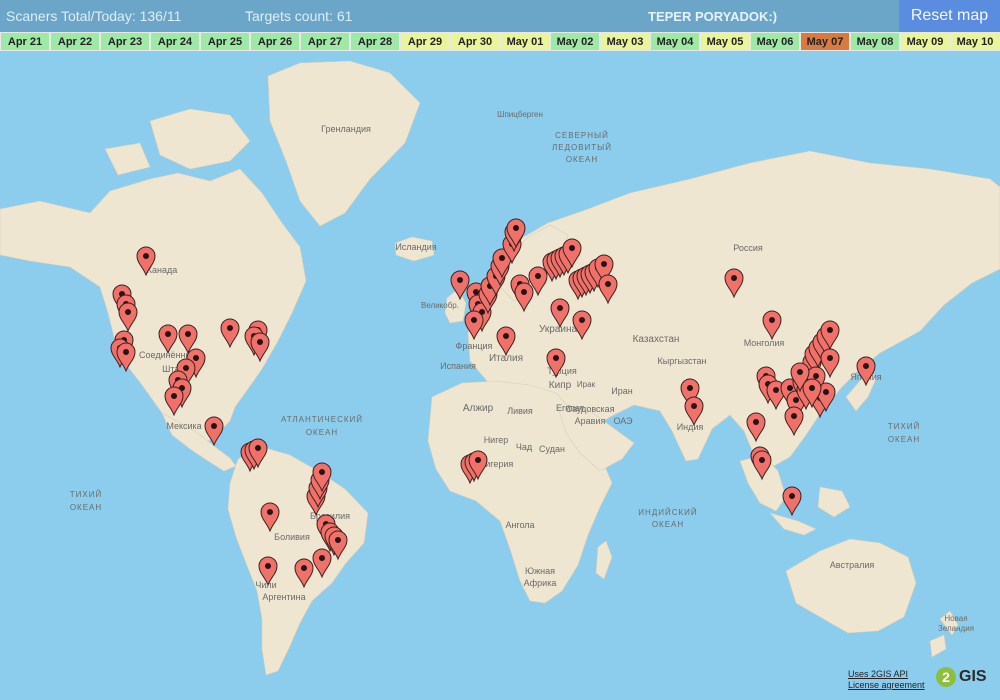 Image resolution: width=1000 pixels, height=700 pixels. Describe the element at coordinates (775, 41) in the screenshot. I see `date-chip-may-06: May 06` at that location.